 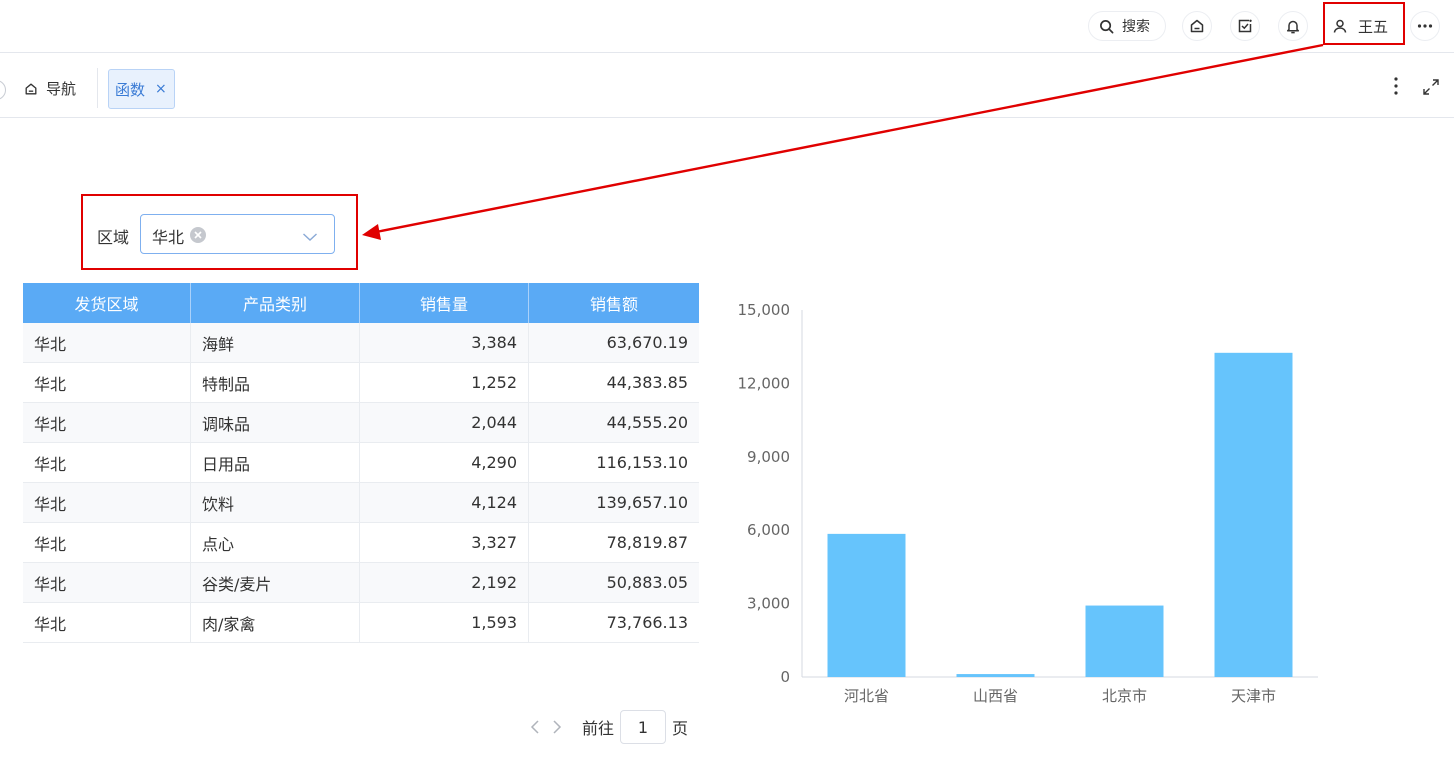 I want to click on table-row: 华北 日用品 4,290 116,153.10, so click(x=361, y=463).